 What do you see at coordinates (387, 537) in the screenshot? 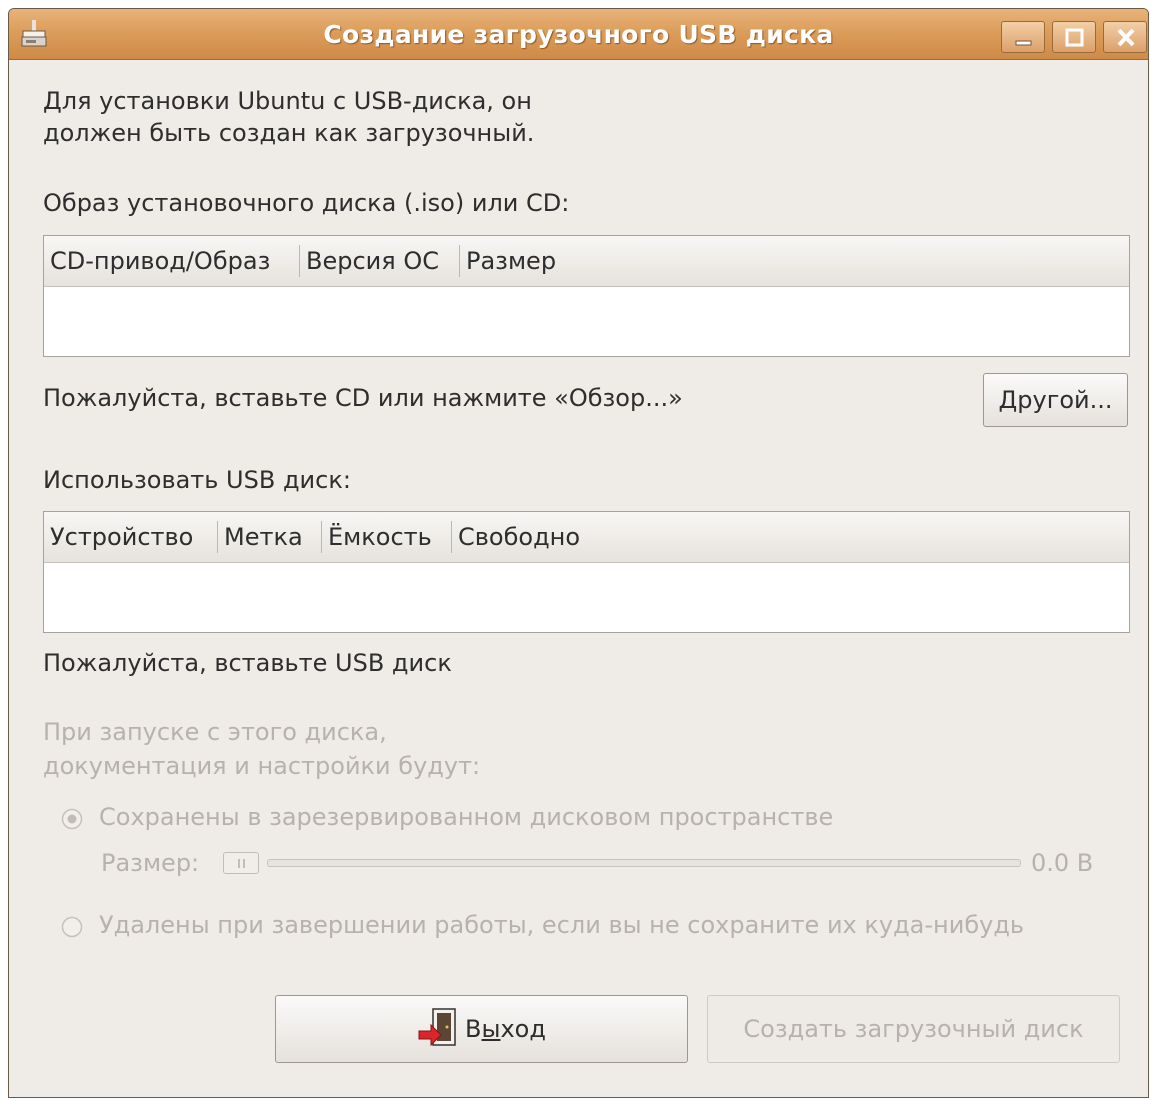
I see `column-header-capacity: Ёмкость` at bounding box center [387, 537].